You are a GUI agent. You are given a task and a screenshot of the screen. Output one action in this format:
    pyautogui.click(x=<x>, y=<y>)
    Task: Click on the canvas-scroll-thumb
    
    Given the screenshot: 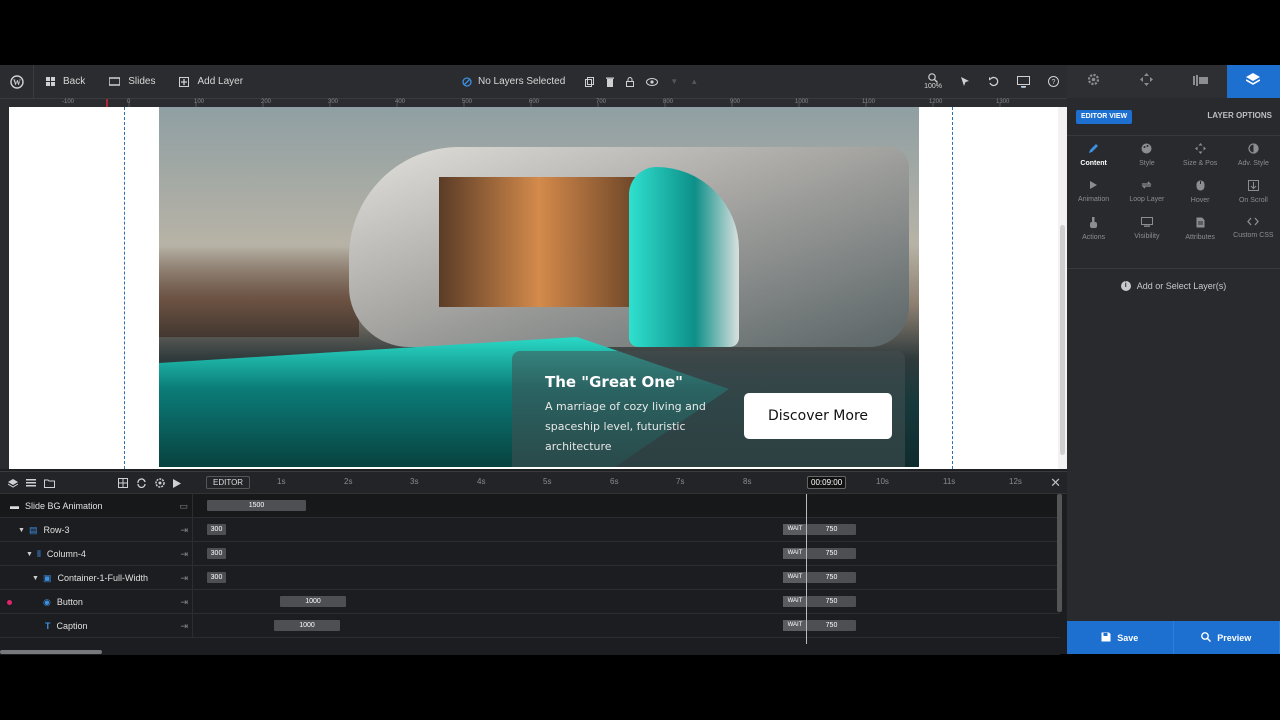 What is the action you would take?
    pyautogui.click(x=1062, y=340)
    